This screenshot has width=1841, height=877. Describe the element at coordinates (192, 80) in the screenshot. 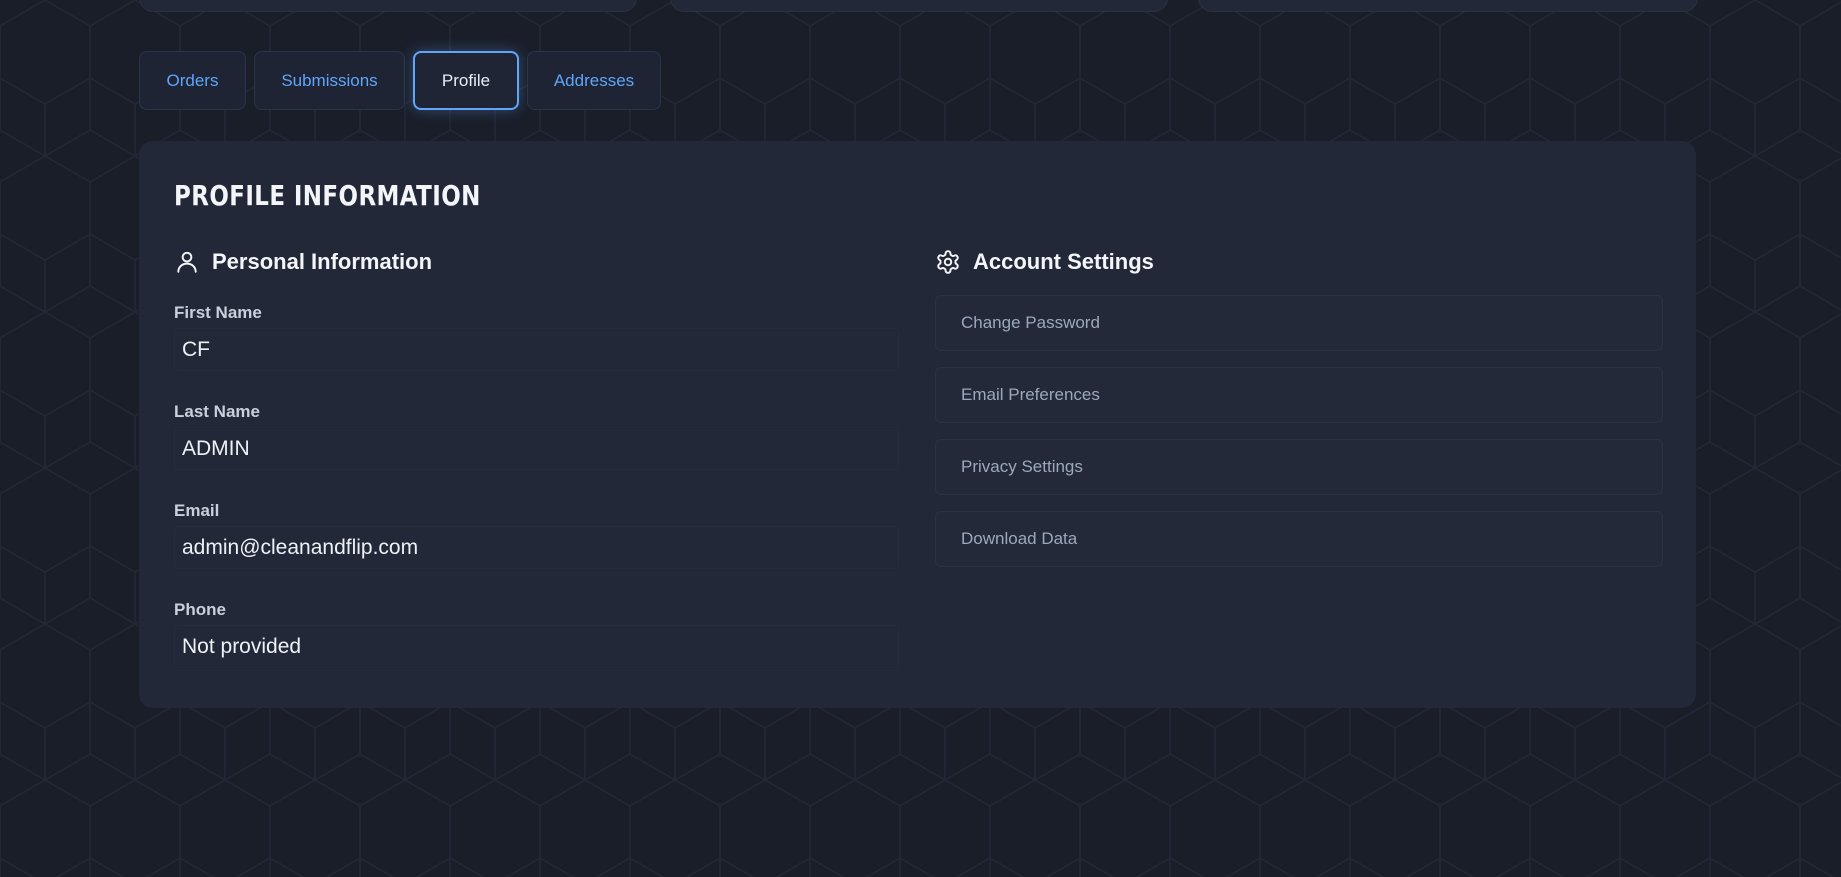

I see `tab-orders: Orders` at that location.